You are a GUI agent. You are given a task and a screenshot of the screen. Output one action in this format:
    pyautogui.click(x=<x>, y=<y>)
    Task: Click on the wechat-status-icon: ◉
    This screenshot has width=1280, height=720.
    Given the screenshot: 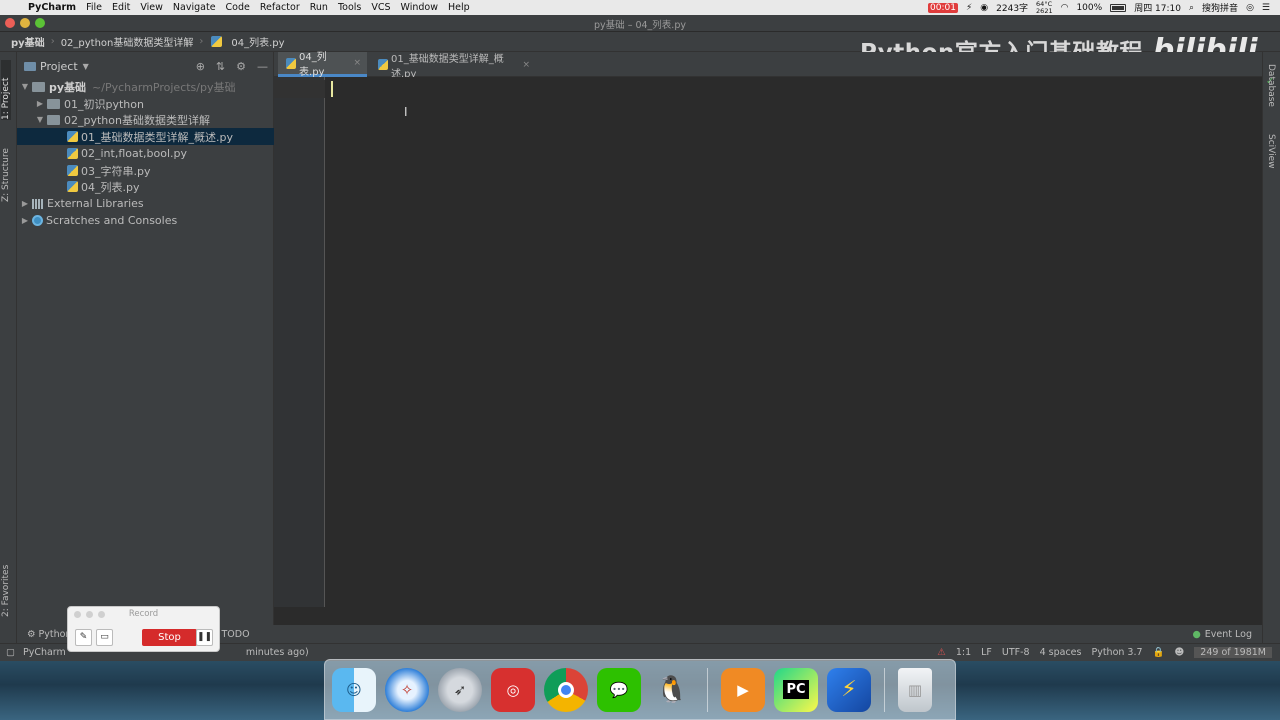 What is the action you would take?
    pyautogui.click(x=984, y=8)
    